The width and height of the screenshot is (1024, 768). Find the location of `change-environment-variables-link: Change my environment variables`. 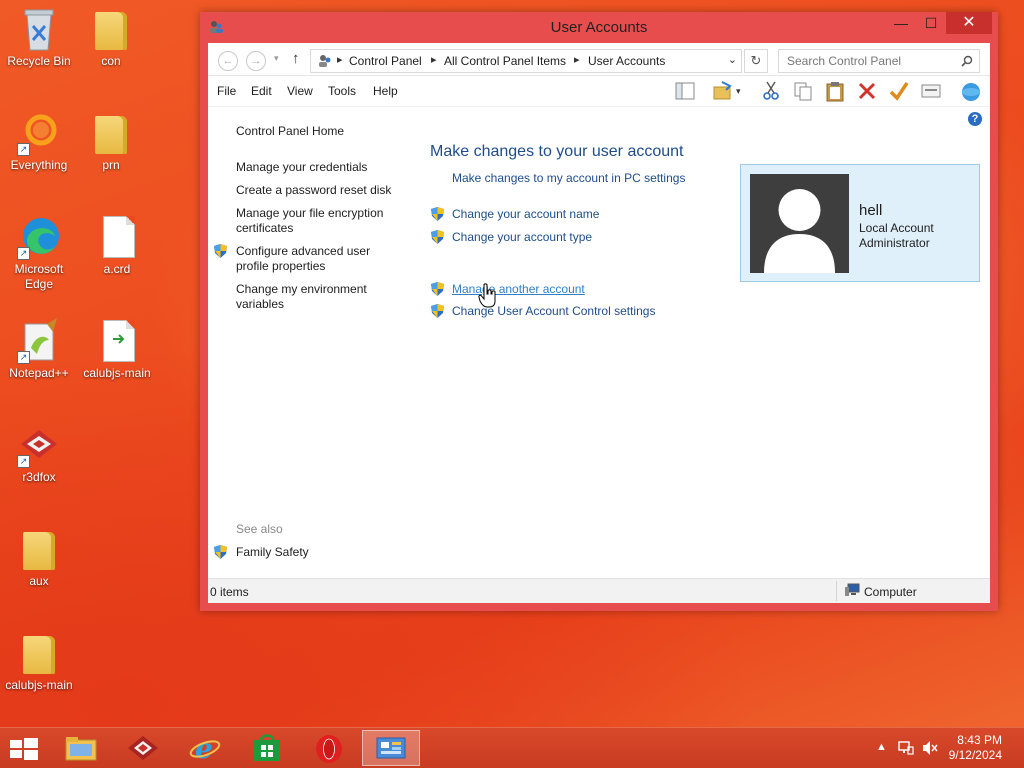

change-environment-variables-link: Change my environment variables is located at coordinates (316, 297).